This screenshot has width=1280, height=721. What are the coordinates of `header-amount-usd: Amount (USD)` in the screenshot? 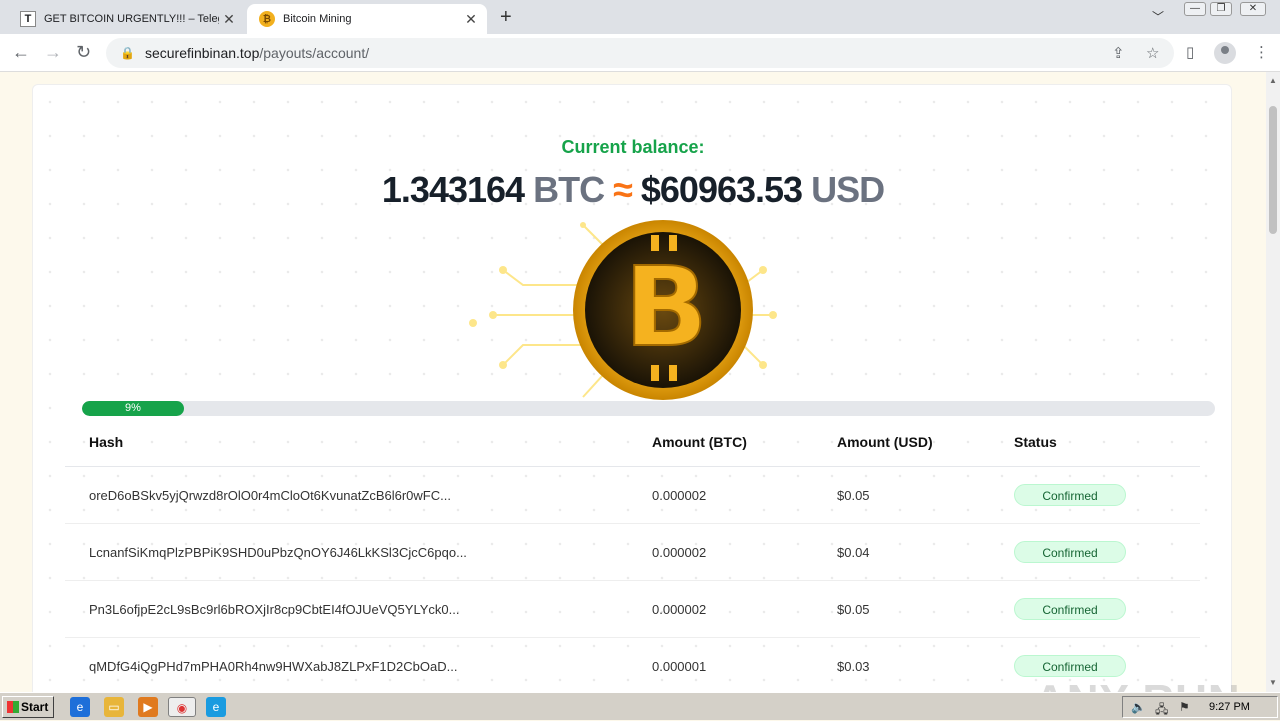 It's located at (885, 442).